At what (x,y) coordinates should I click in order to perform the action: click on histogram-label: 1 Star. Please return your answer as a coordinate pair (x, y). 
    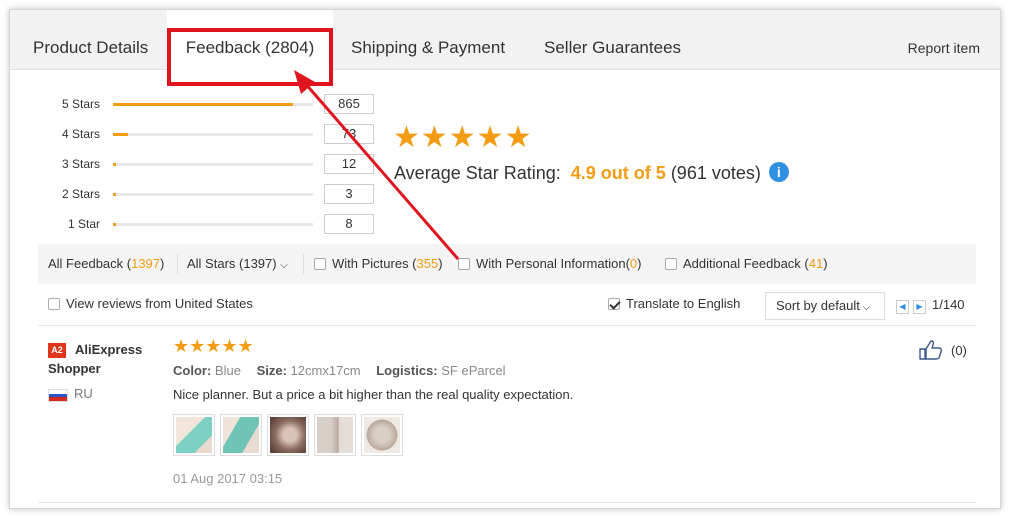
    Looking at the image, I should click on (83, 224).